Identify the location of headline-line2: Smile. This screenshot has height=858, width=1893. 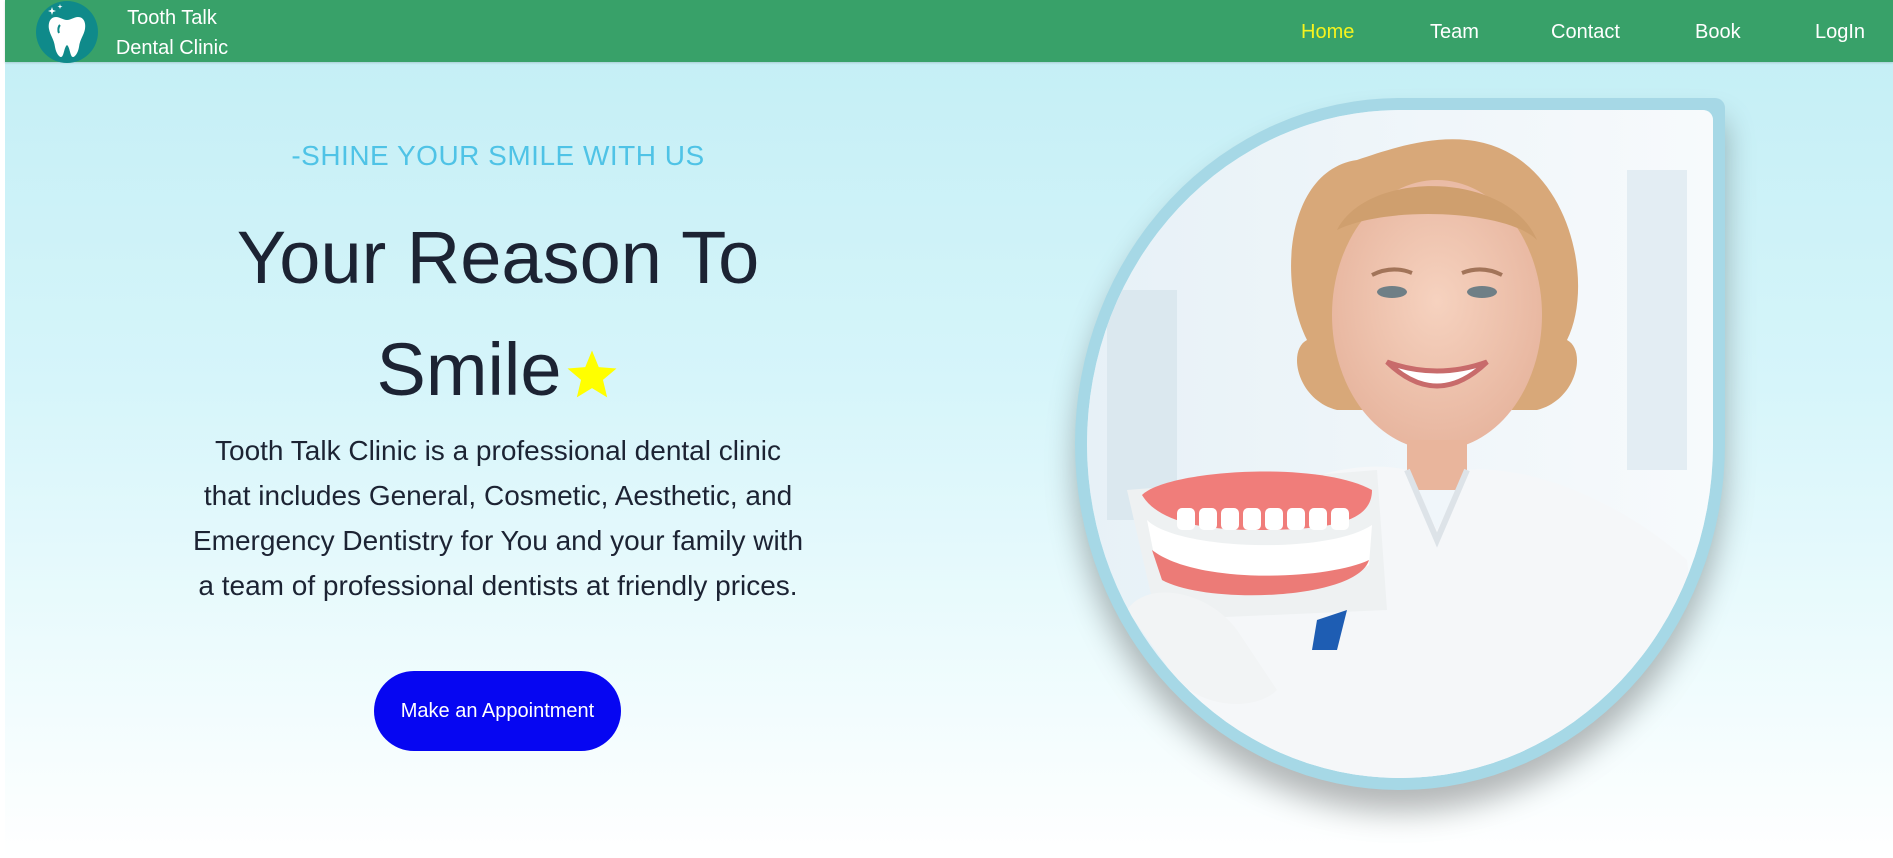
(469, 369).